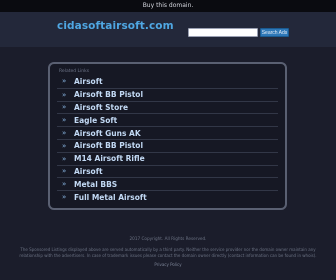 This screenshot has height=280, width=336. I want to click on related-link-label: Metal BBS, so click(95, 184).